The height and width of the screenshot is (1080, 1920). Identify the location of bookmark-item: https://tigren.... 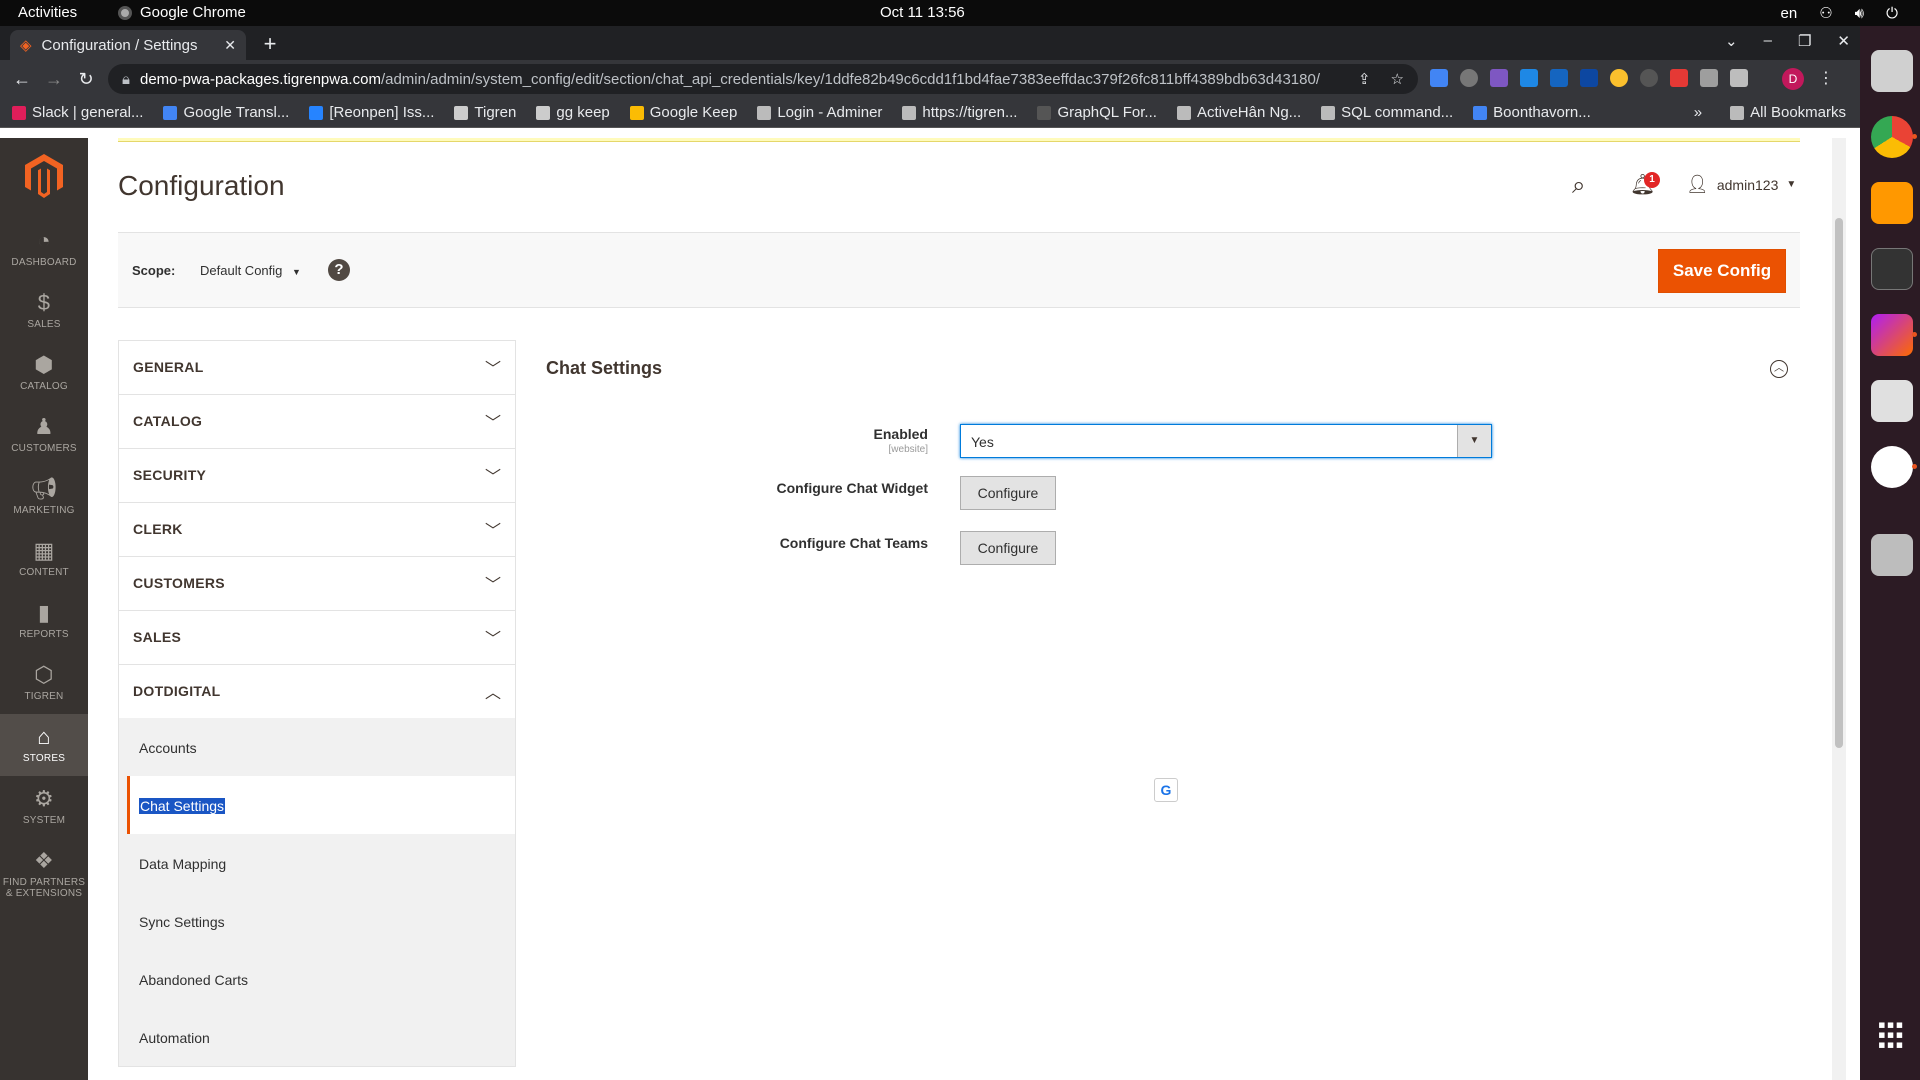
(959, 112).